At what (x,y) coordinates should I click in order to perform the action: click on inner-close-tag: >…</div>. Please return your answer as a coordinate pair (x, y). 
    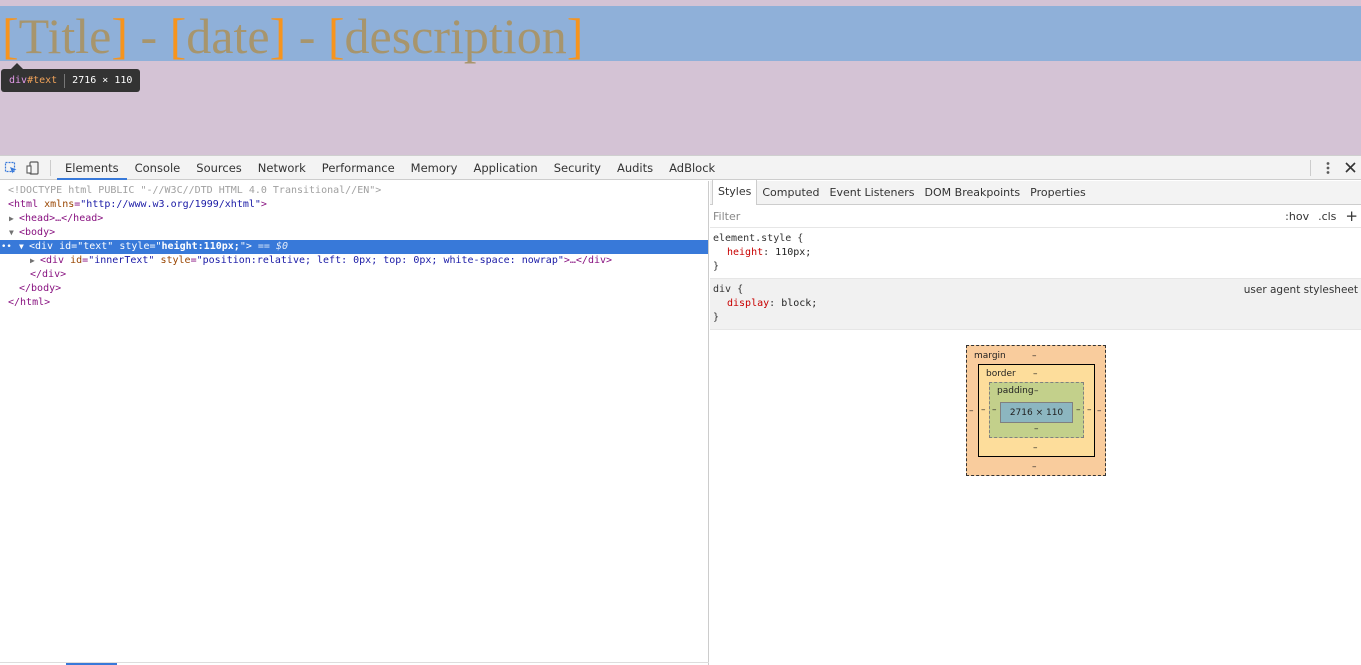
    Looking at the image, I should click on (588, 260).